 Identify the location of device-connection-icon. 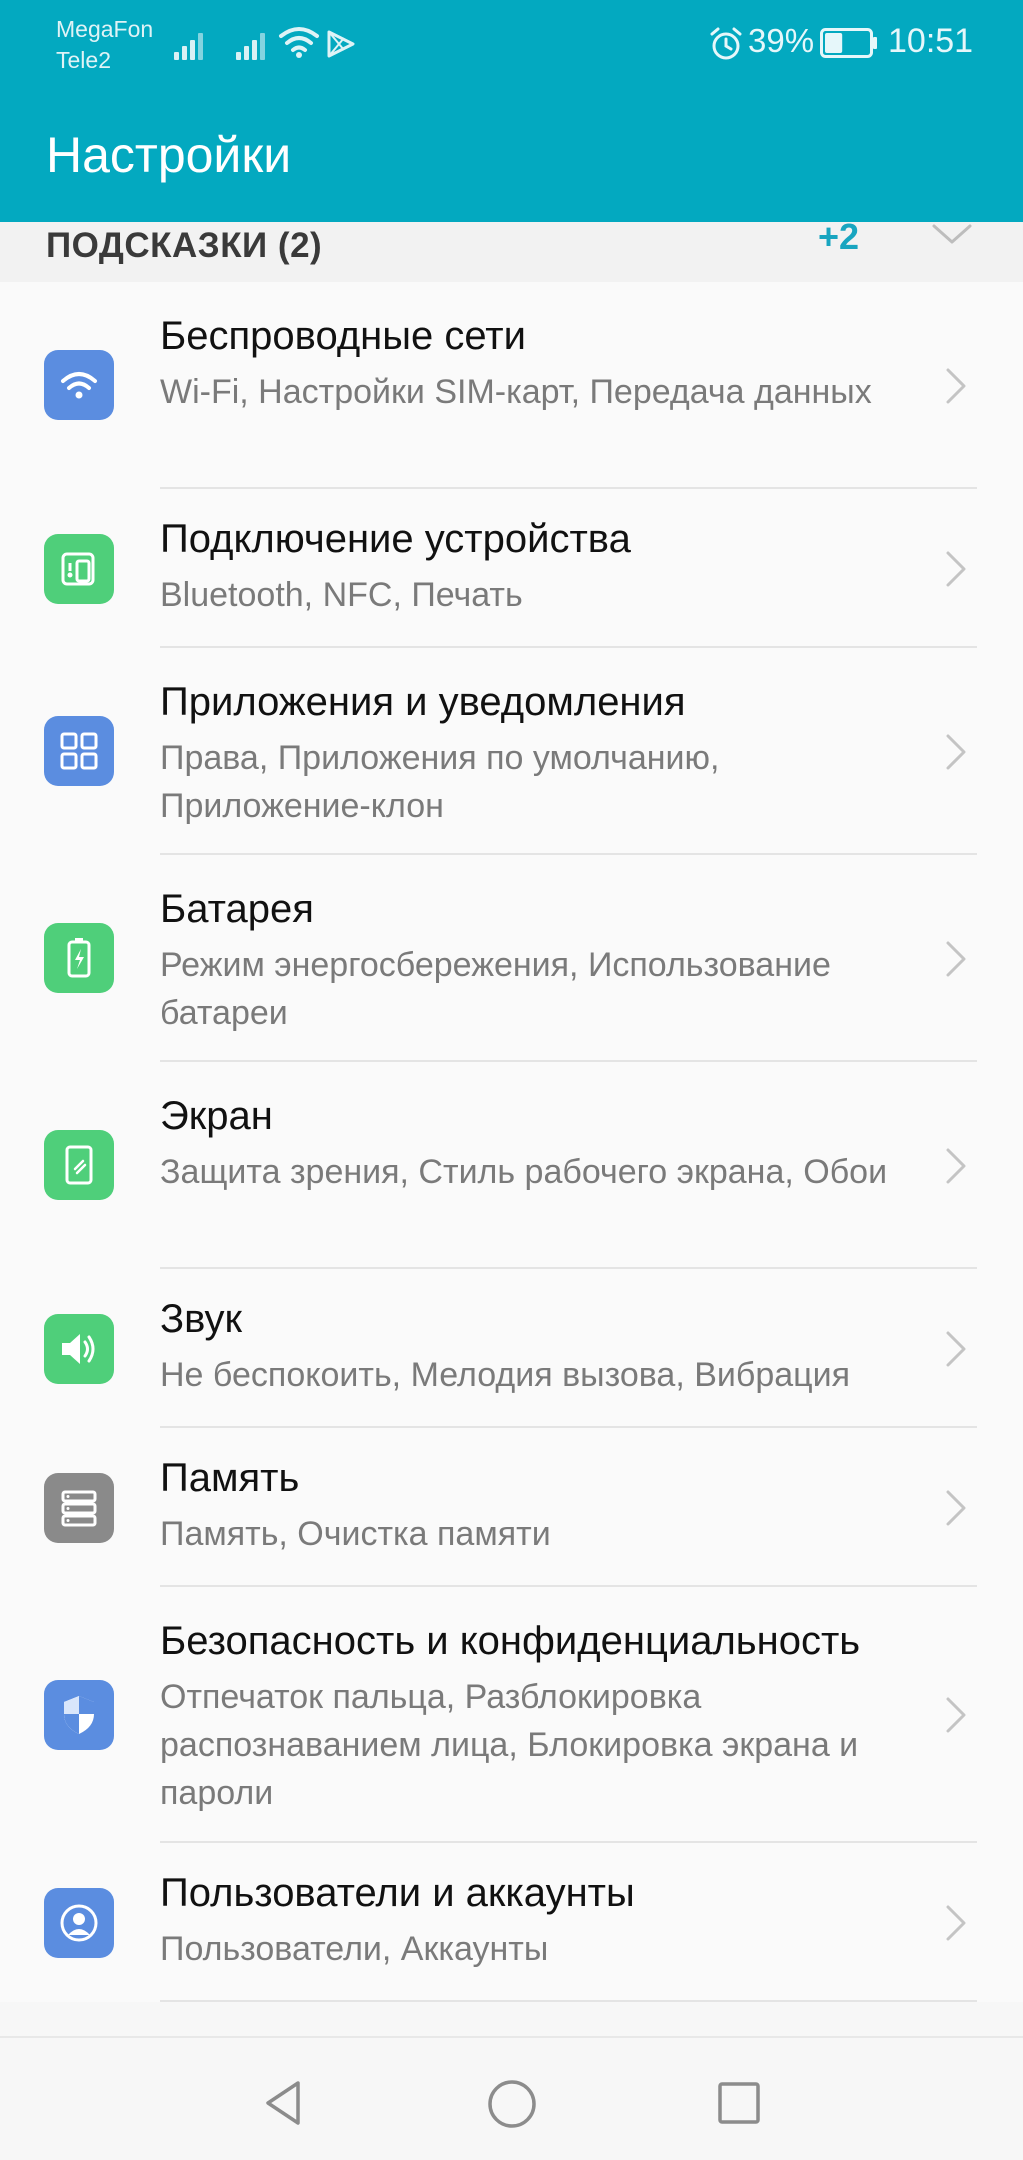
(79, 569).